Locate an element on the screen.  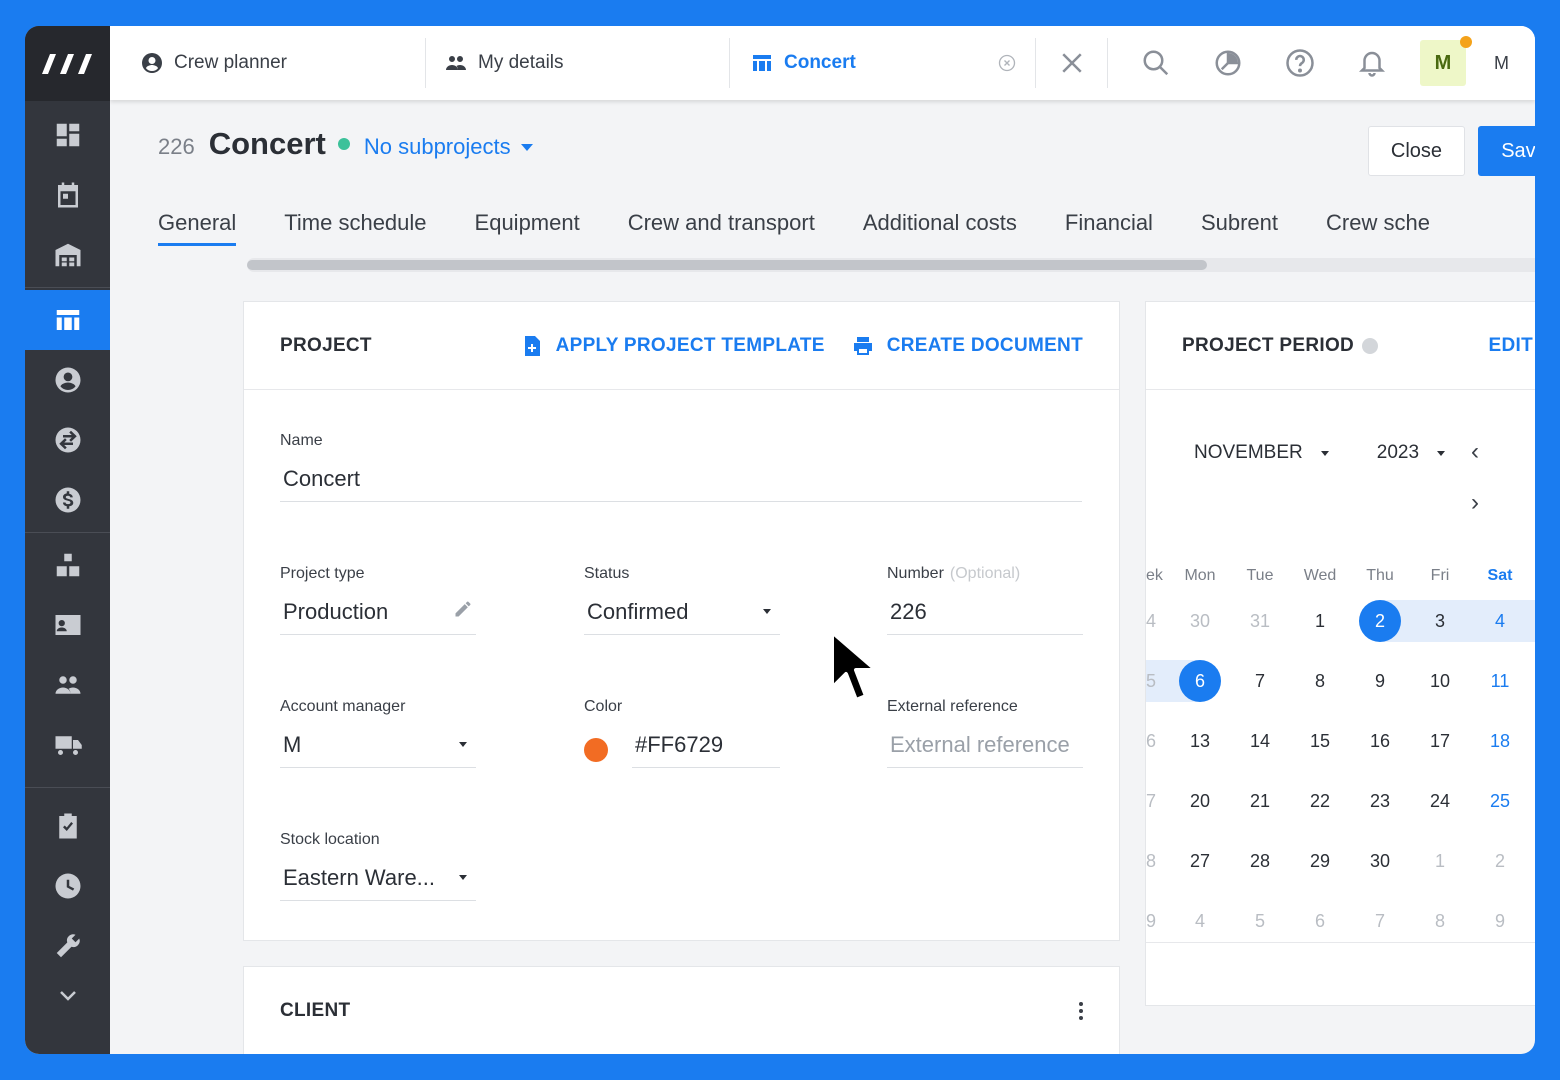
tab-subrent: Subrent is located at coordinates (1239, 228).